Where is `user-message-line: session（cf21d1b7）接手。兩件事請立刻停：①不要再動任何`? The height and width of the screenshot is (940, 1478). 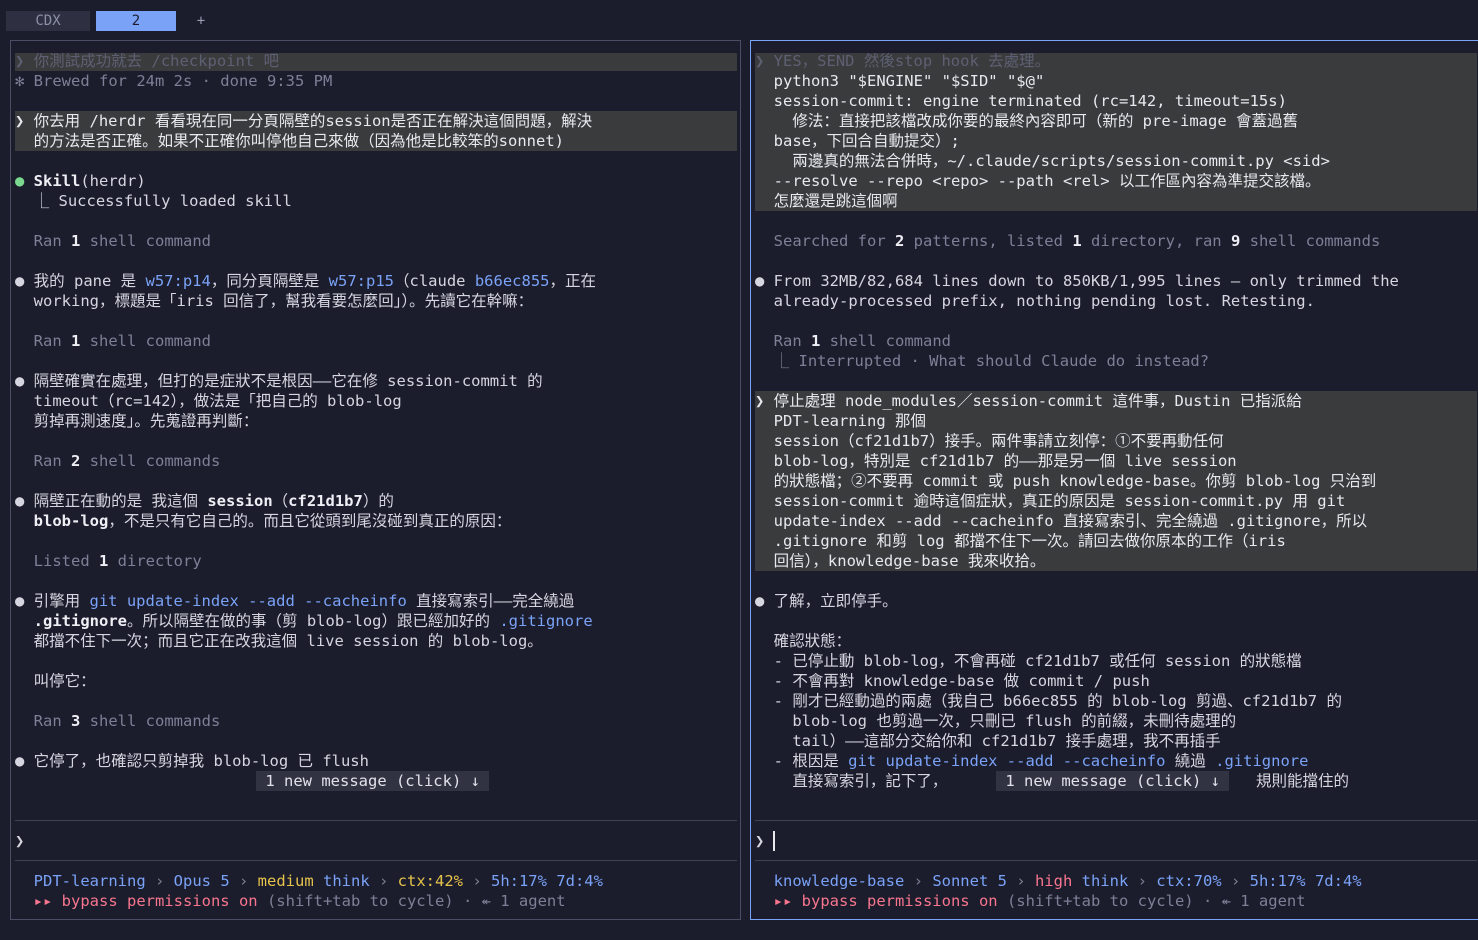
user-message-line: session（cf21d1b7）接手。兩件事請立刻停：①不要再動任何 is located at coordinates (989, 441).